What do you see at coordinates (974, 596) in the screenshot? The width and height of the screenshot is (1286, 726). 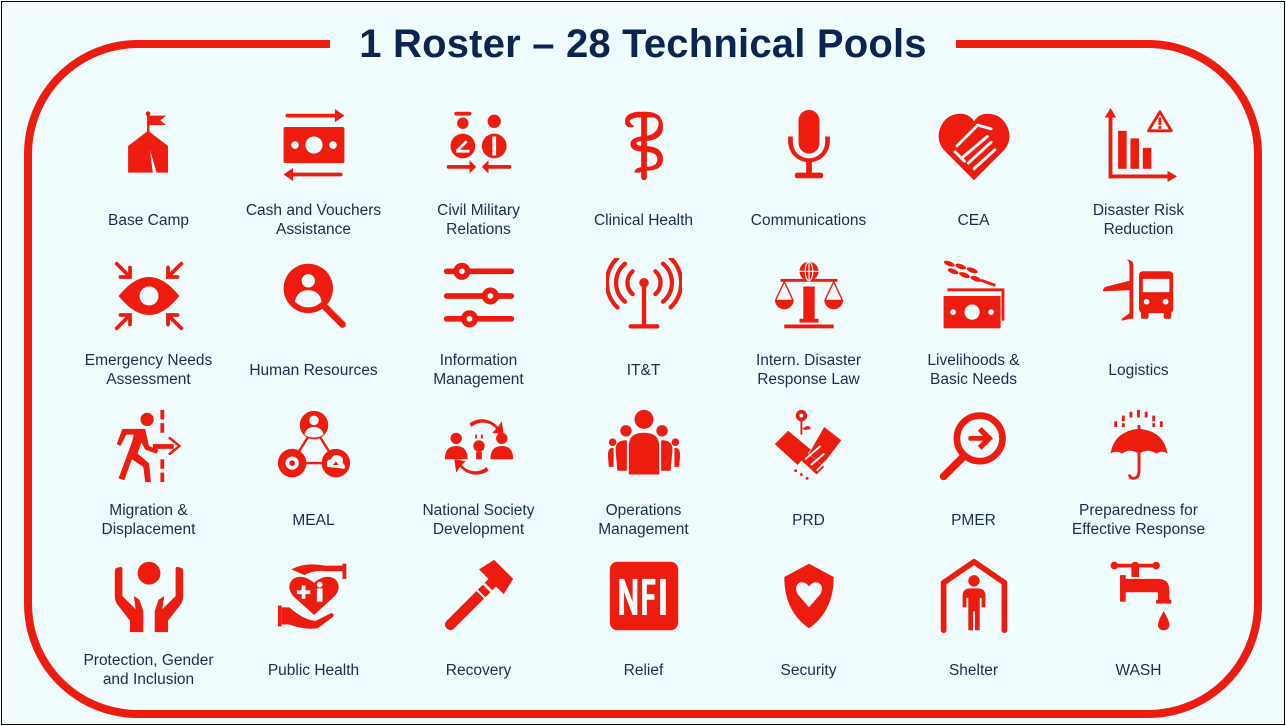 I see `house-person-icon` at bounding box center [974, 596].